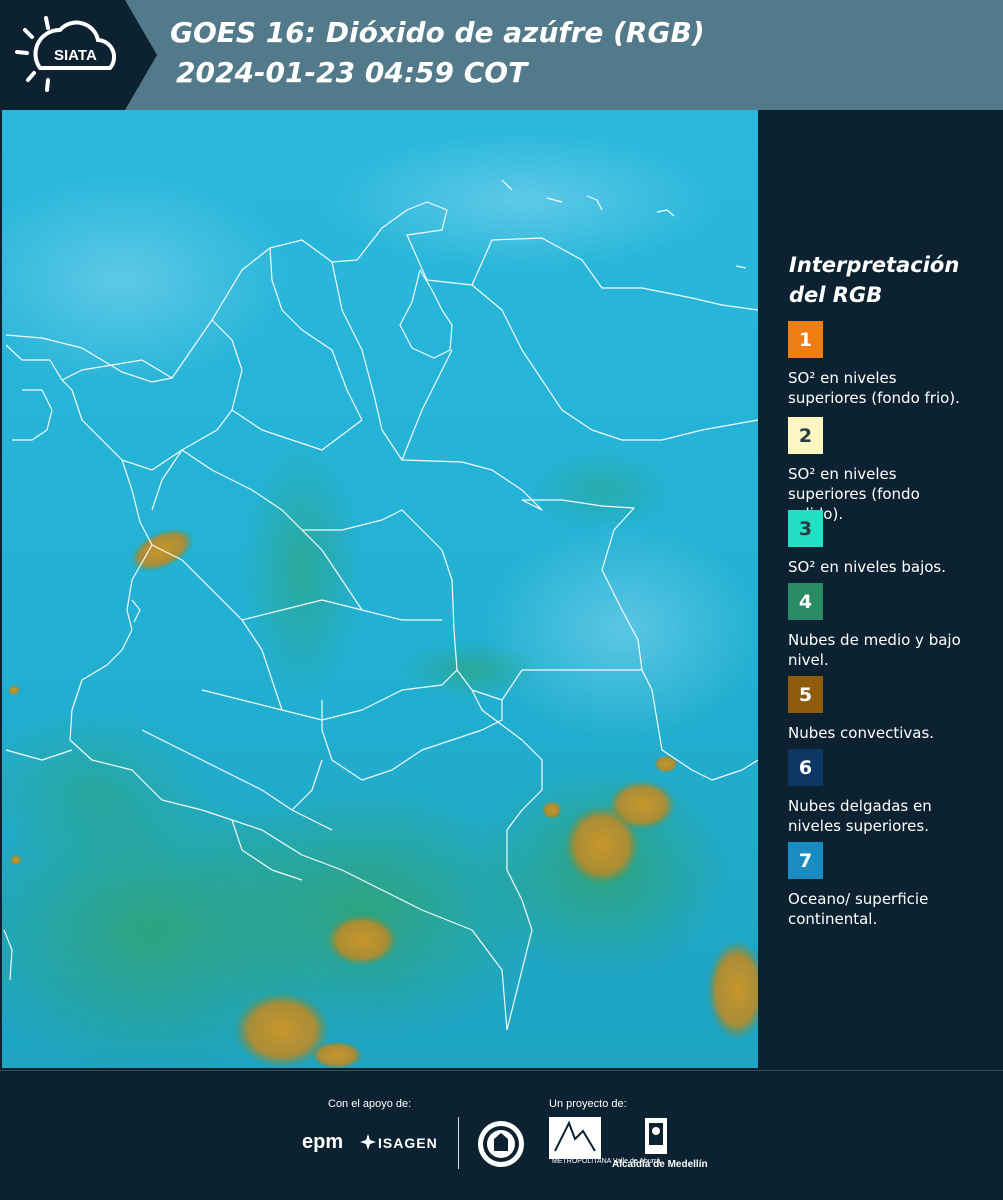 This screenshot has width=1003, height=1200. I want to click on legend-item-4: 4 Nubes de medio y bajo nivel., so click(890, 626).